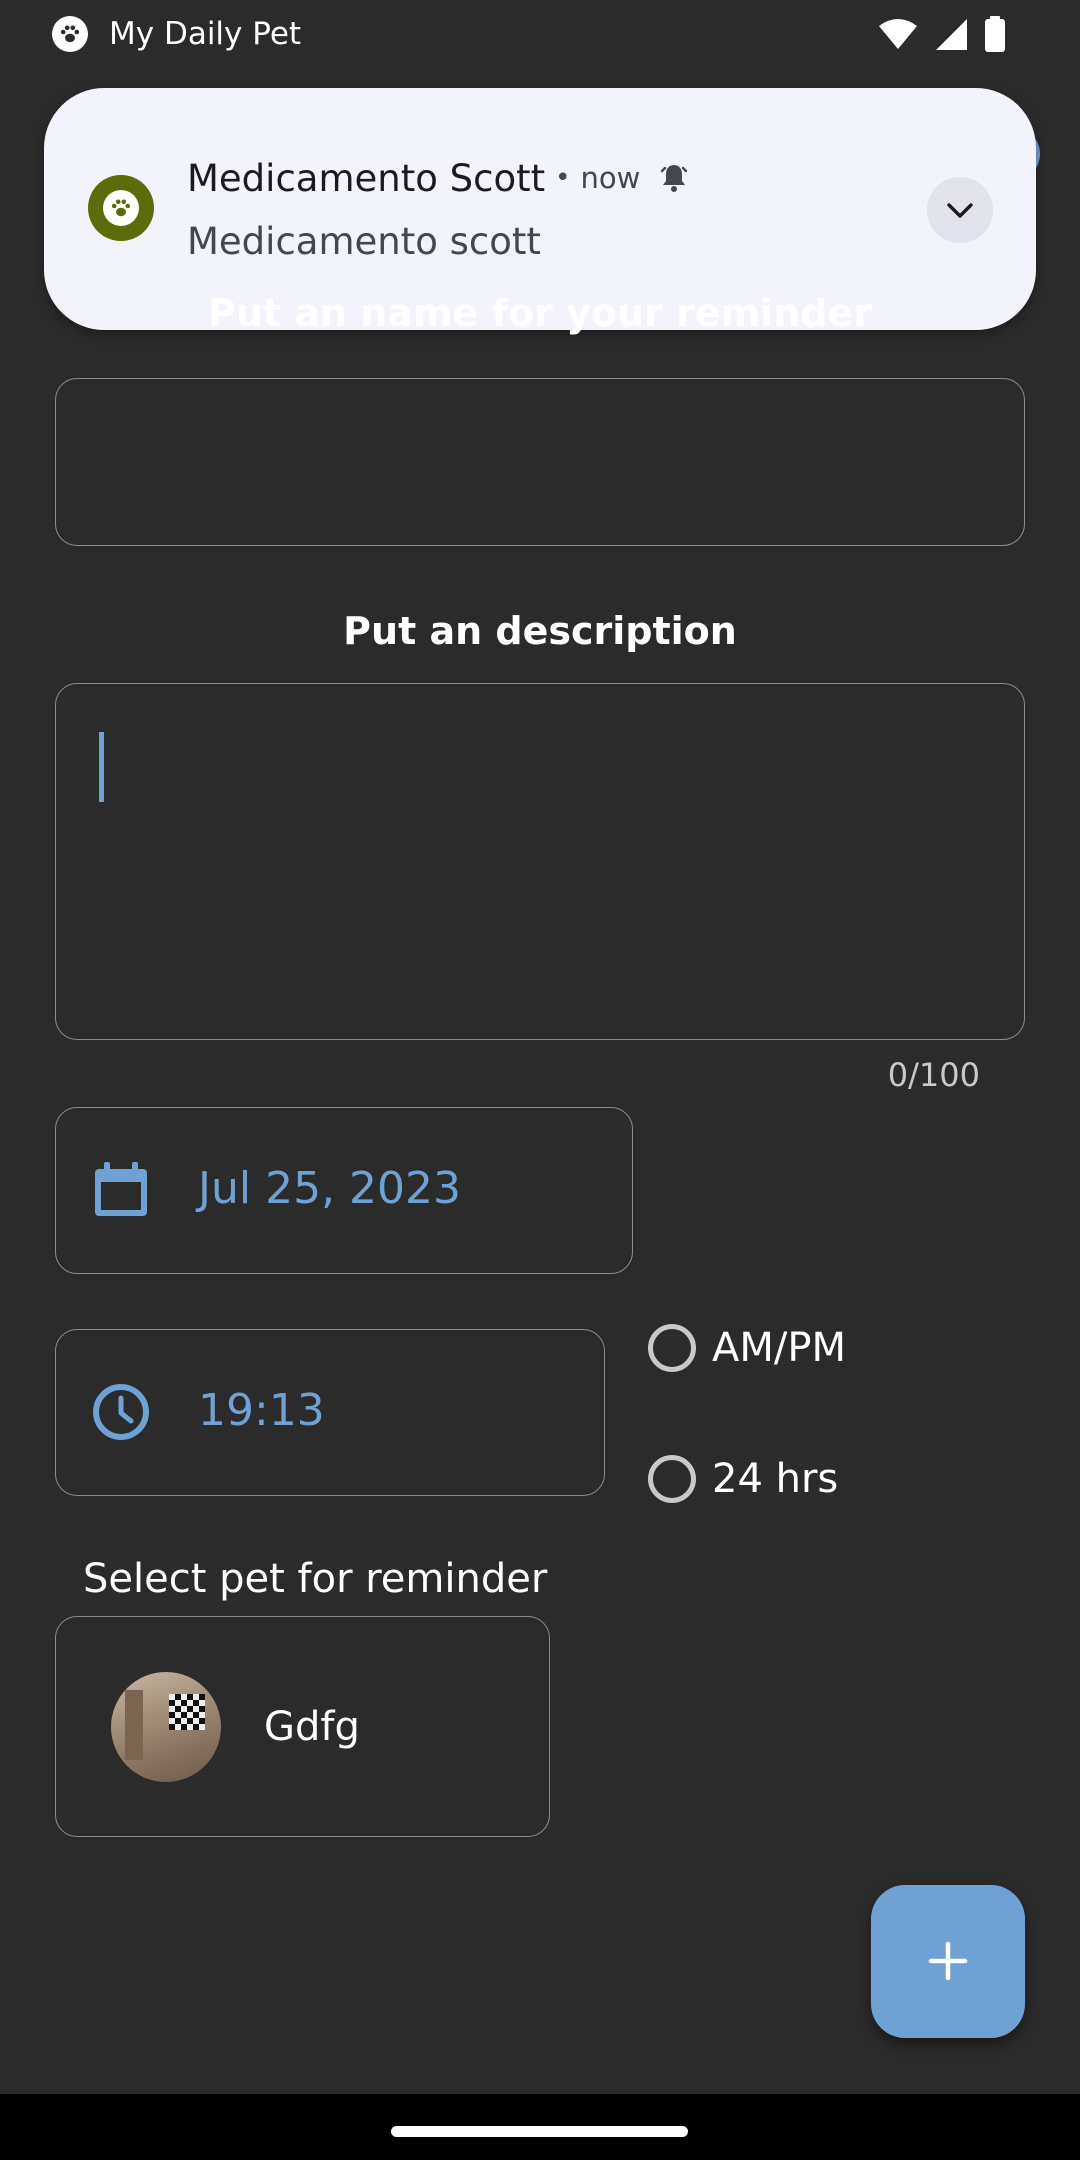  What do you see at coordinates (540, 462) in the screenshot?
I see `reminder-name-input` at bounding box center [540, 462].